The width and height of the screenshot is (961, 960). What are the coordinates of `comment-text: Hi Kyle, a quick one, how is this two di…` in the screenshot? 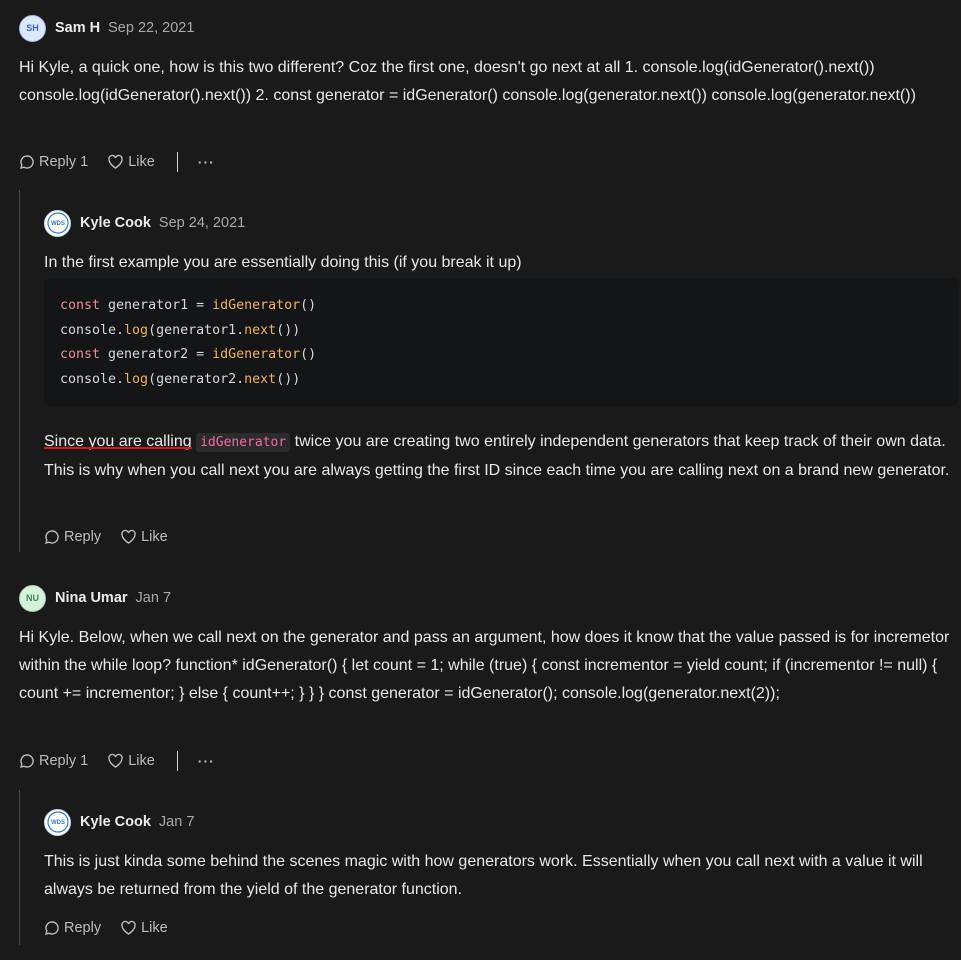 It's located at (467, 81).